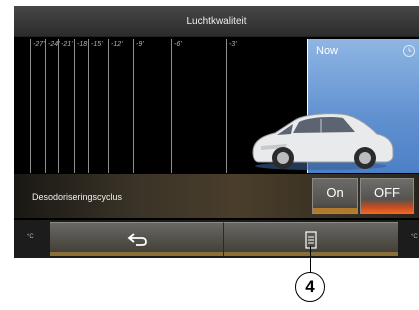 The width and height of the screenshot is (419, 310). Describe the element at coordinates (30, 237) in the screenshot. I see `temperature-unit-left: °C` at that location.